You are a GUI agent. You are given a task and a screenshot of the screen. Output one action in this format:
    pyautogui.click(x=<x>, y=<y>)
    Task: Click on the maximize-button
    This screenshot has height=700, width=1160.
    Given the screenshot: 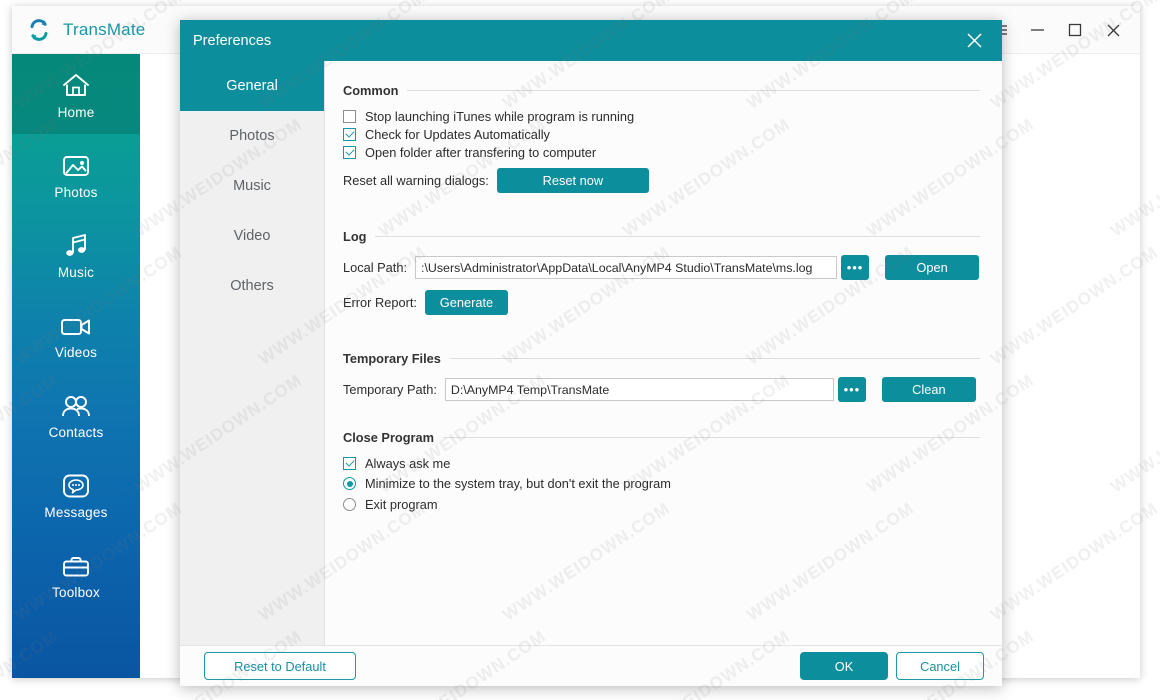 What is the action you would take?
    pyautogui.click(x=1075, y=30)
    